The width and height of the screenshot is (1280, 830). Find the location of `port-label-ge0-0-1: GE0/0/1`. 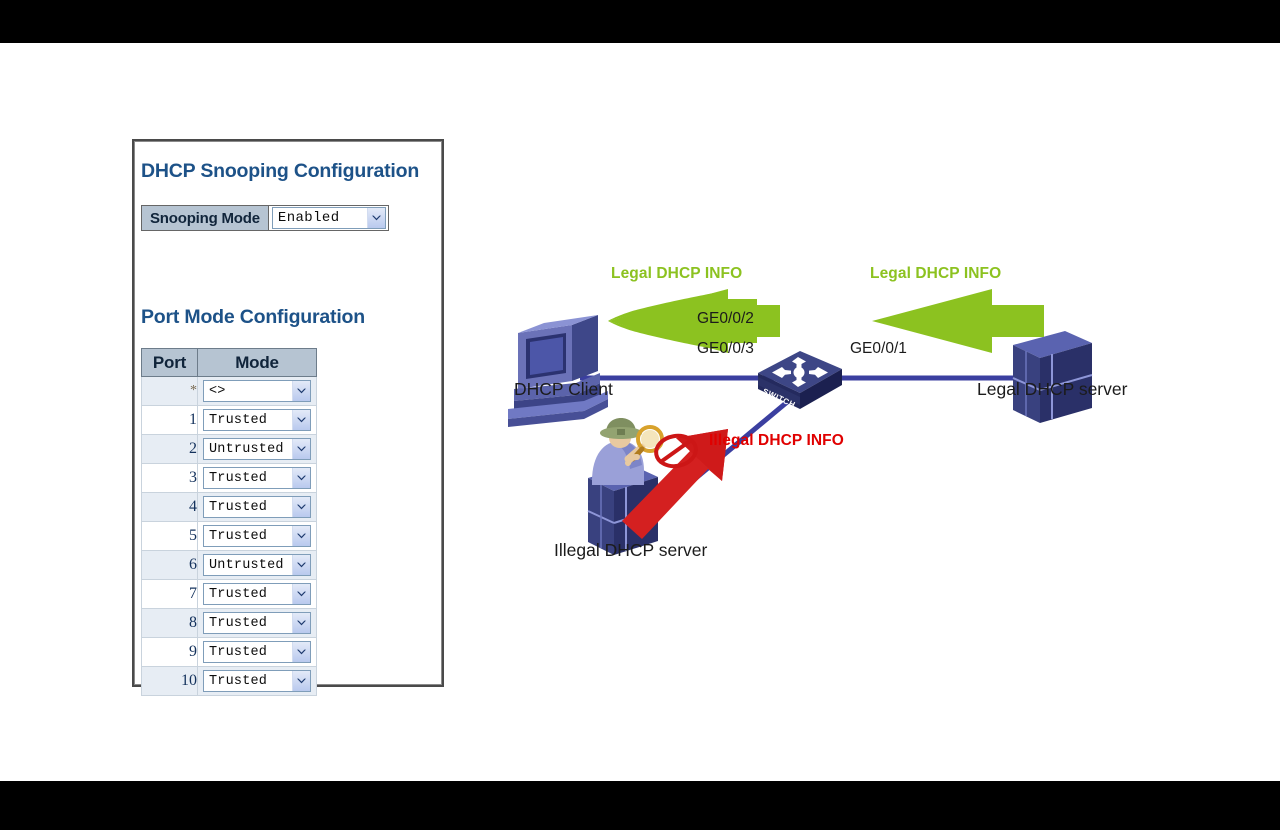

port-label-ge0-0-1: GE0/0/1 is located at coordinates (878, 348).